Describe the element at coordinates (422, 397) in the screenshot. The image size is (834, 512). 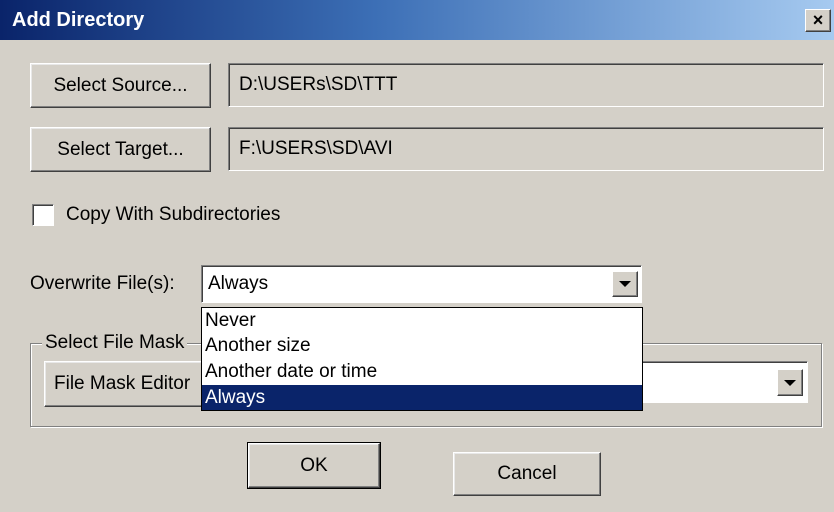
I see `option-always: Always` at that location.